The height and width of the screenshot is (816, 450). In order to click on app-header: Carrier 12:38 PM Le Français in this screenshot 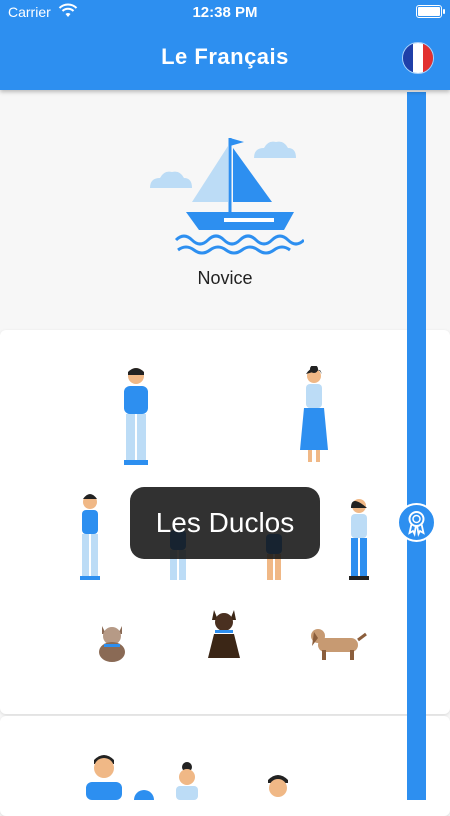, I will do `click(225, 45)`.